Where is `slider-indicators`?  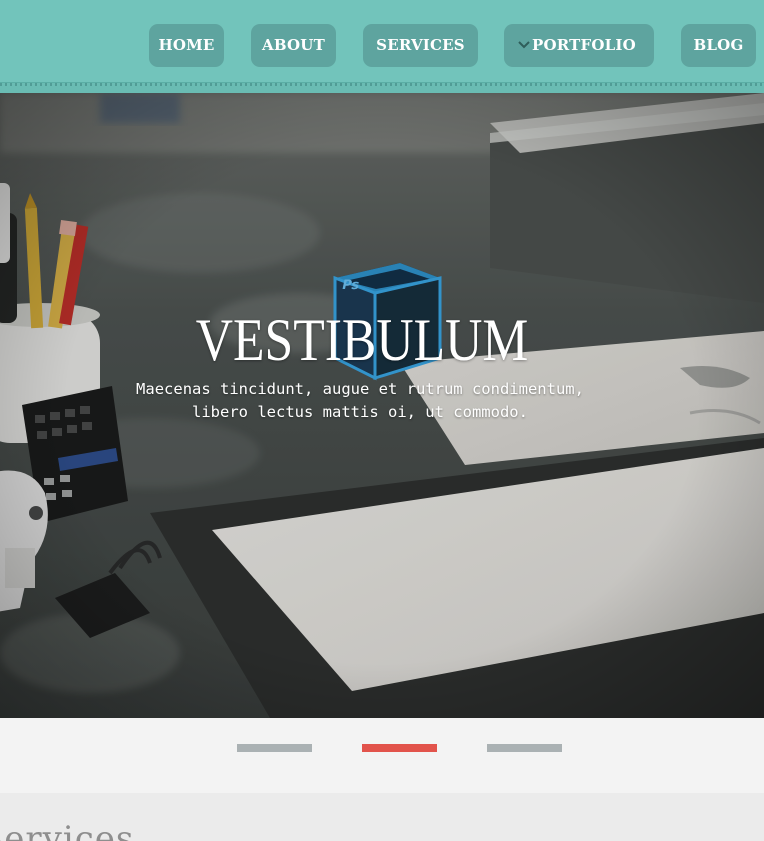 slider-indicators is located at coordinates (382, 755).